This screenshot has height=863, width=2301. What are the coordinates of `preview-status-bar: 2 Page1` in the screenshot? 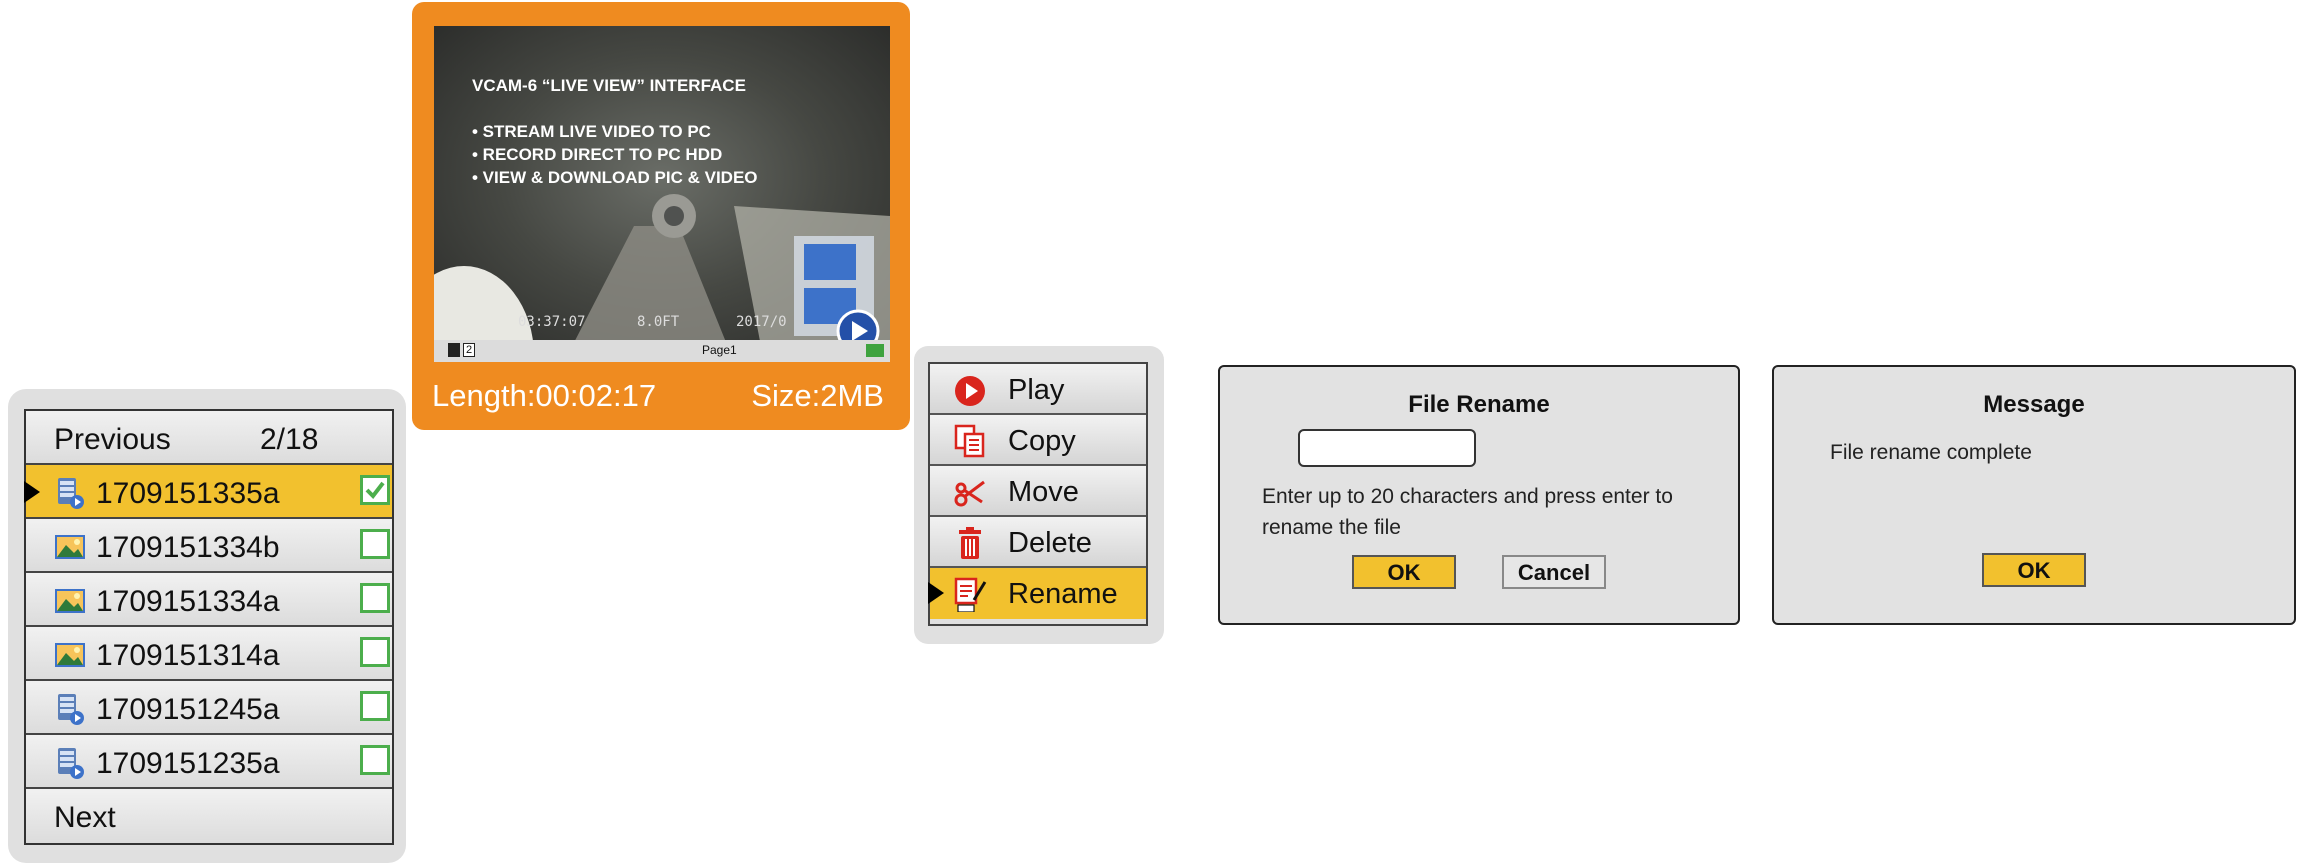 It's located at (662, 351).